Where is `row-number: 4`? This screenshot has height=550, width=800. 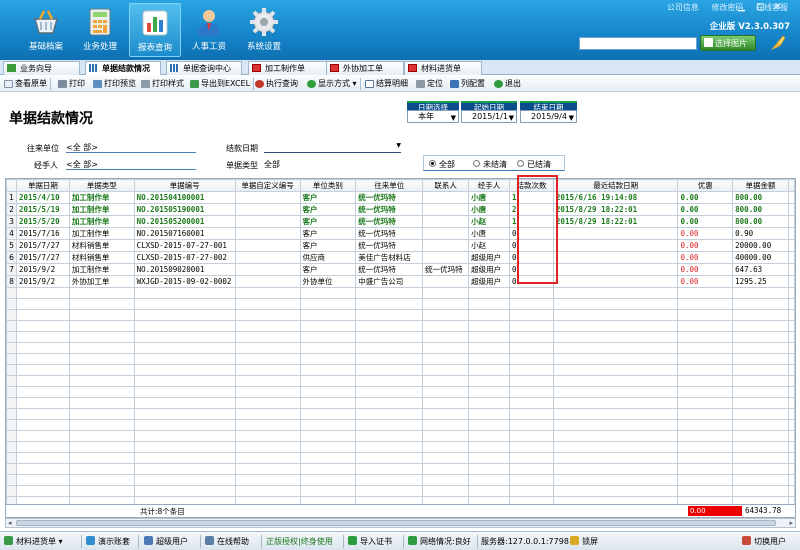
row-number: 4 is located at coordinates (11, 233).